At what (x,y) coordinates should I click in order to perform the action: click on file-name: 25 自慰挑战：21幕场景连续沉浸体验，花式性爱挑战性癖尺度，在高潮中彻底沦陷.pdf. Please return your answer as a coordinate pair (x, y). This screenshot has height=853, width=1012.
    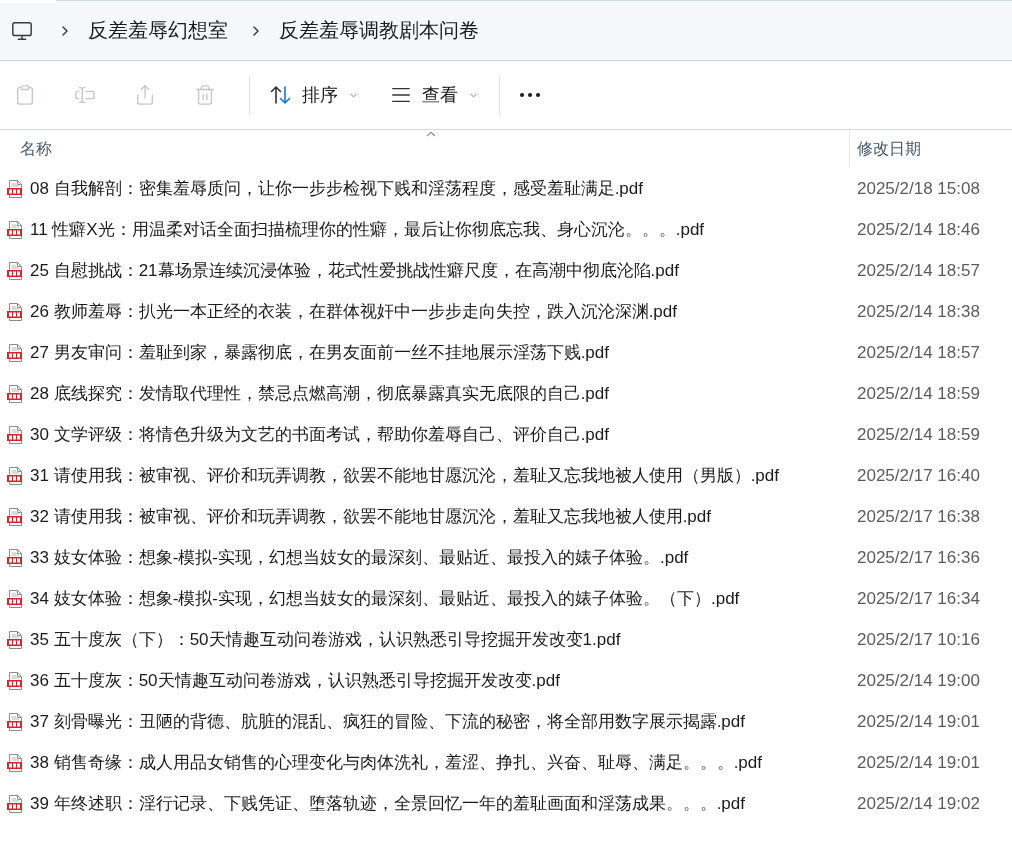
    Looking at the image, I should click on (354, 270).